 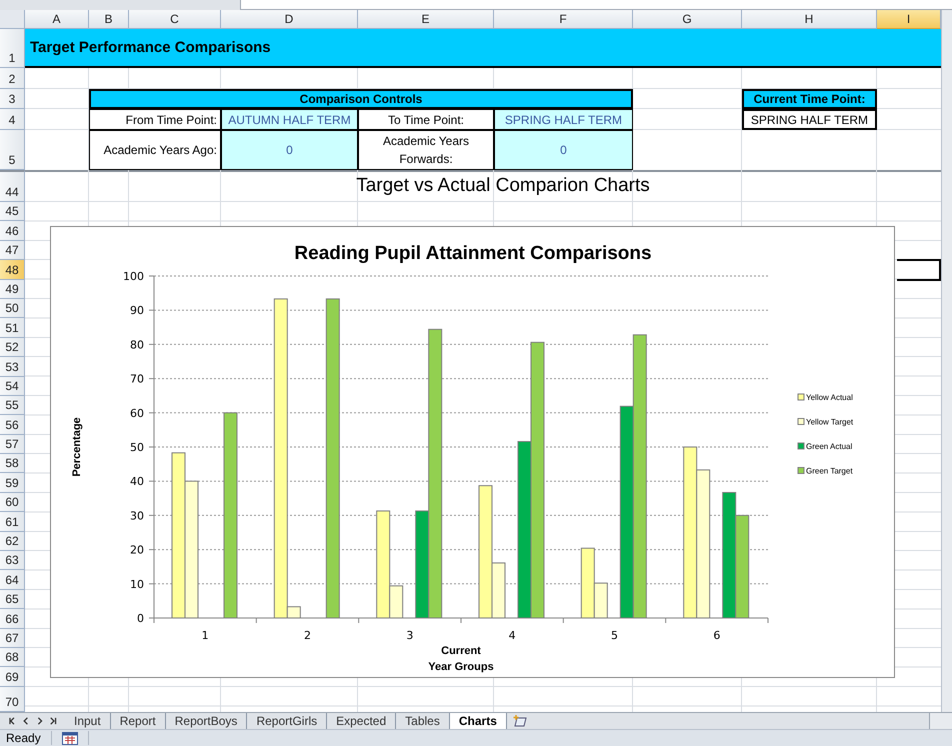 I want to click on field-label: To Time Point:, so click(x=426, y=119).